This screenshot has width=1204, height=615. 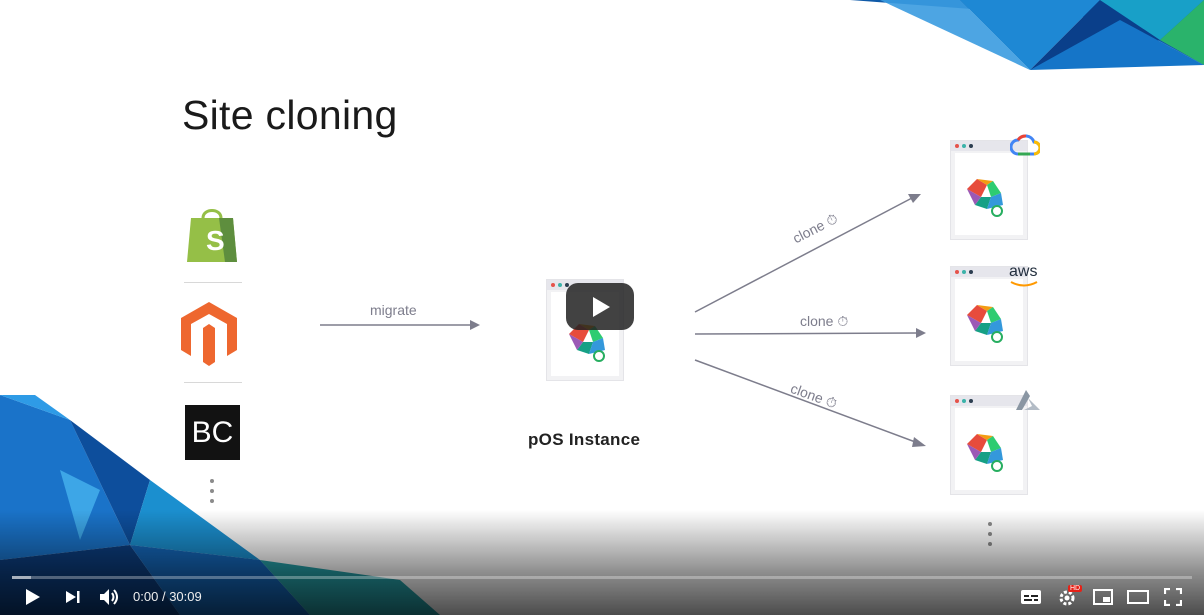 I want to click on theater-mode-button, so click(x=1138, y=597).